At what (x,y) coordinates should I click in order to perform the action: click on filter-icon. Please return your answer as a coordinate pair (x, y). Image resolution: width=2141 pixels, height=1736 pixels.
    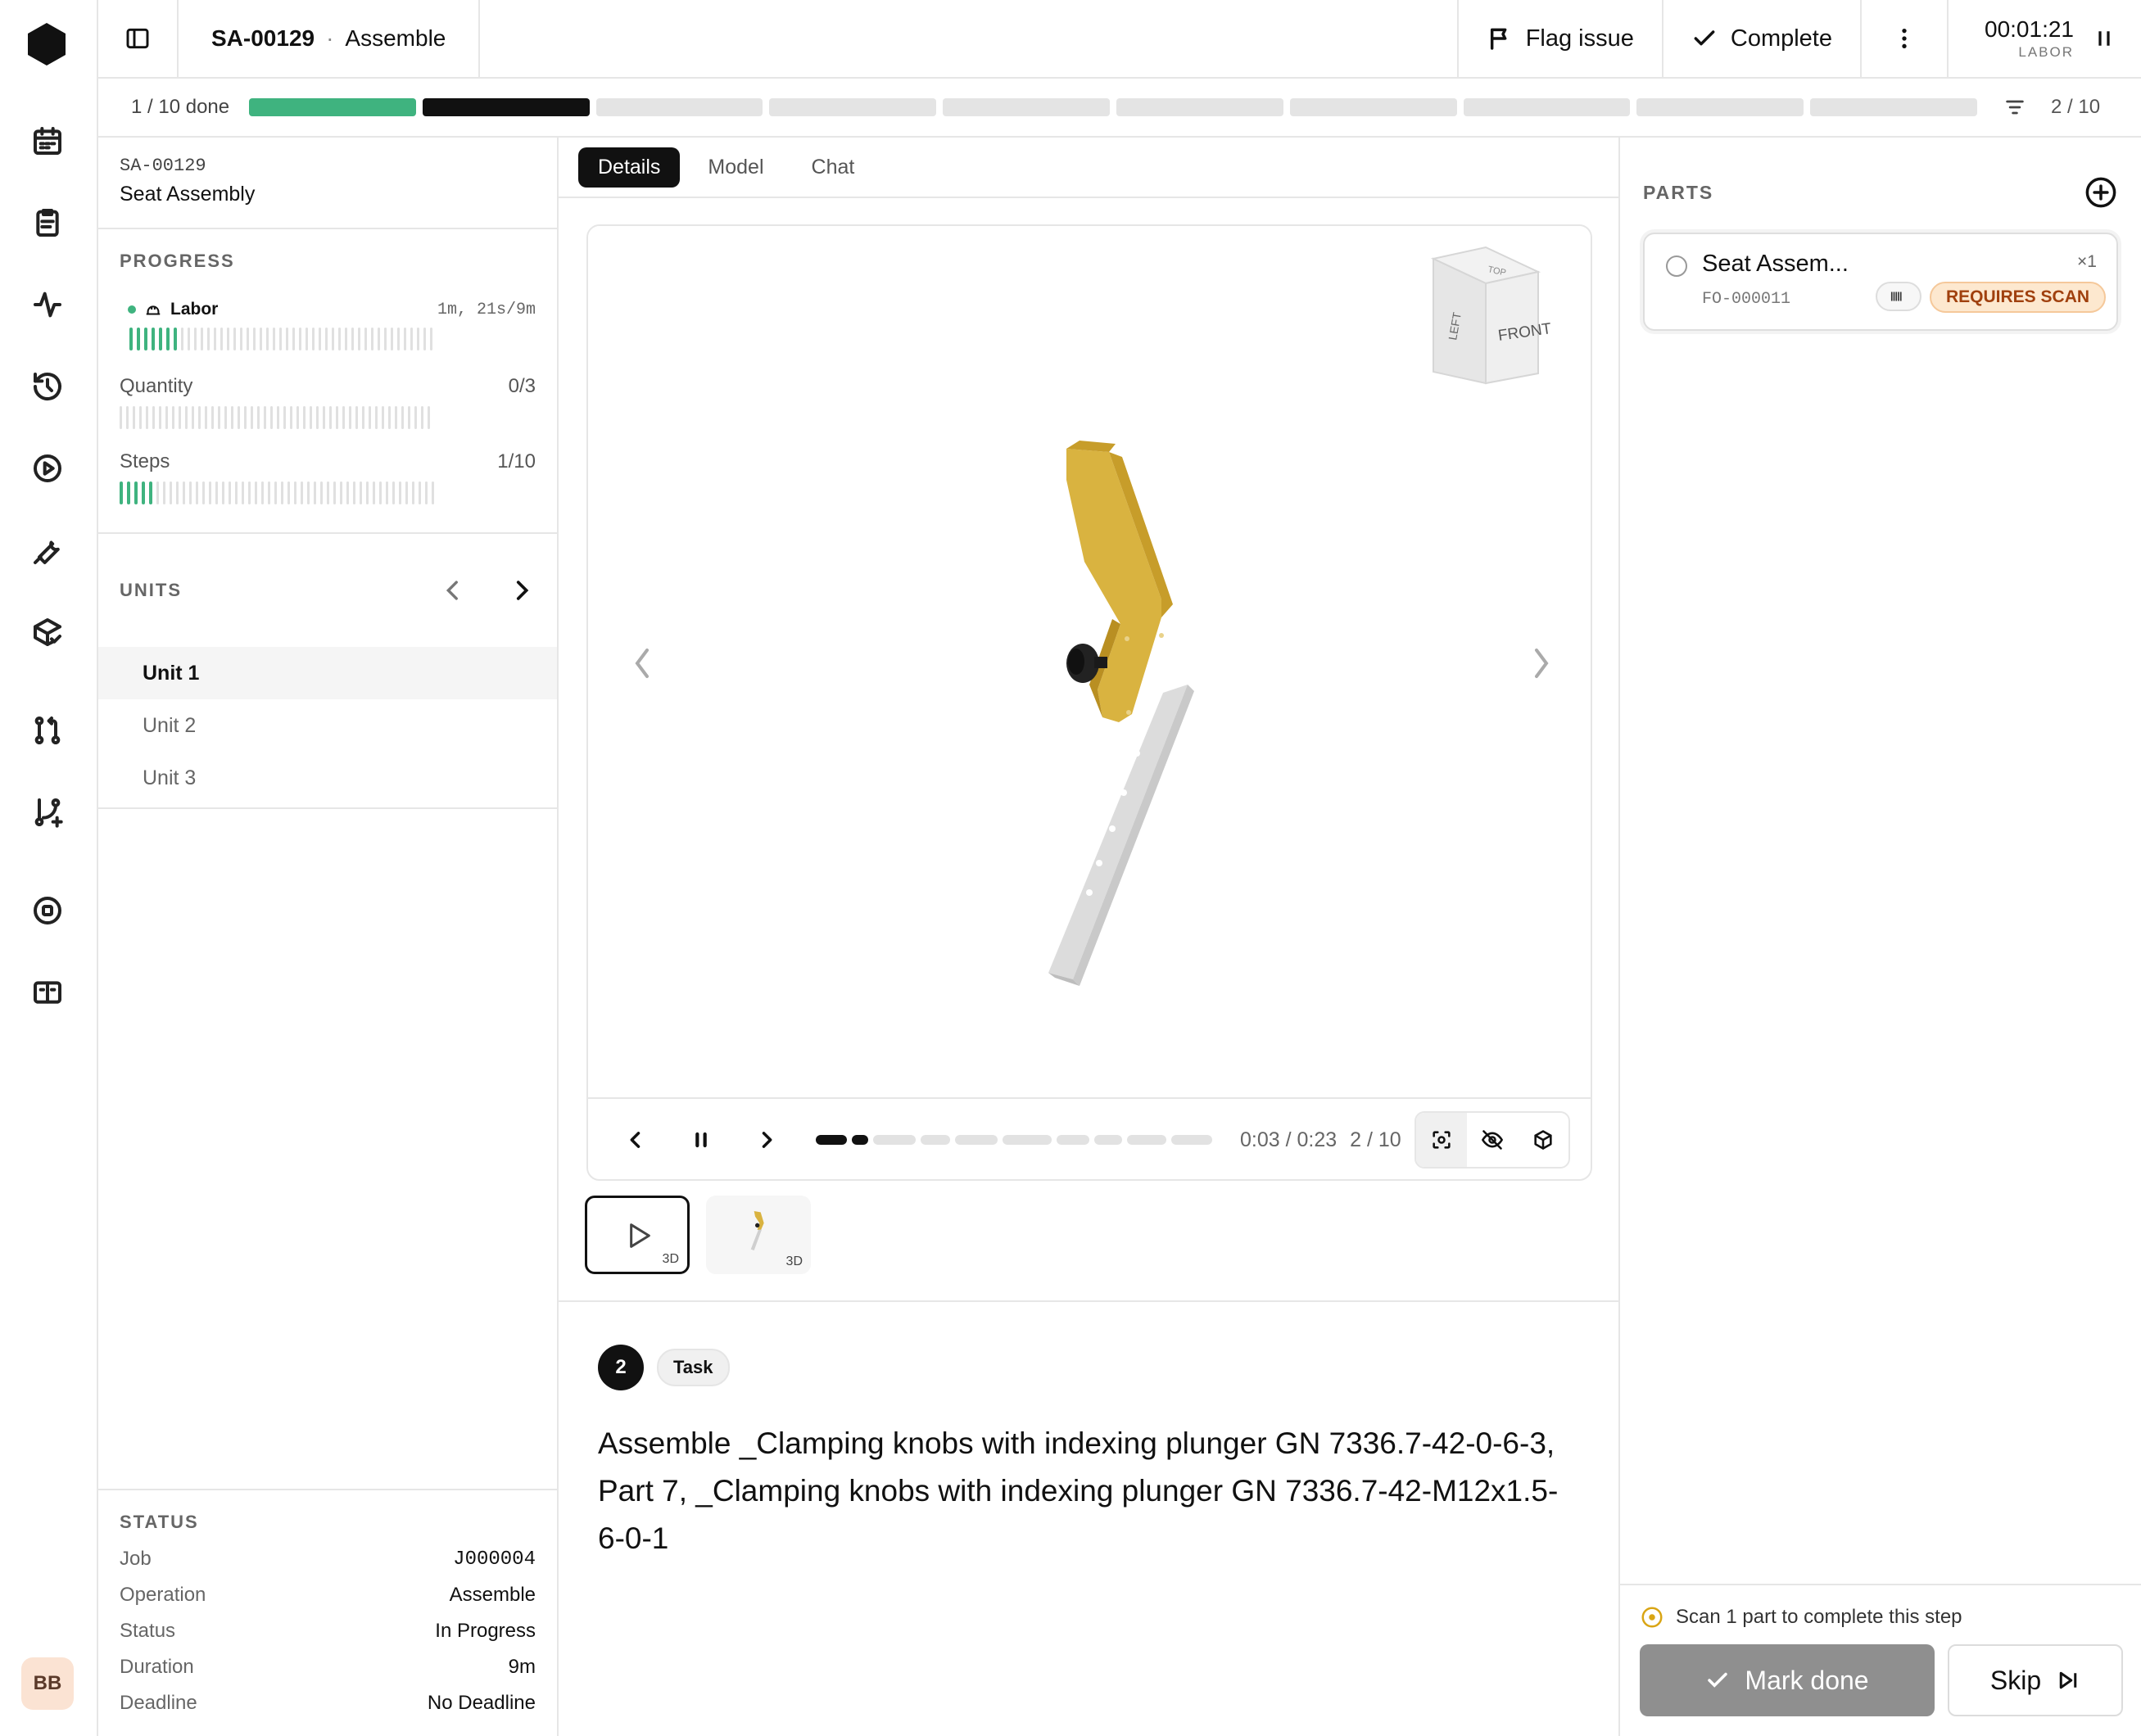
    Looking at the image, I should click on (2015, 108).